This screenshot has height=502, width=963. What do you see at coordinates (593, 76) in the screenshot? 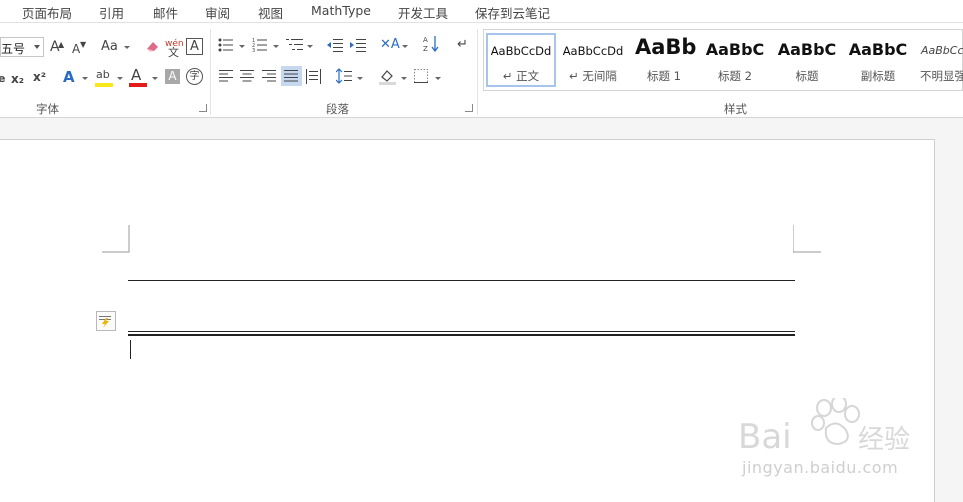
I see `style-name: ↵ 无间隔` at bounding box center [593, 76].